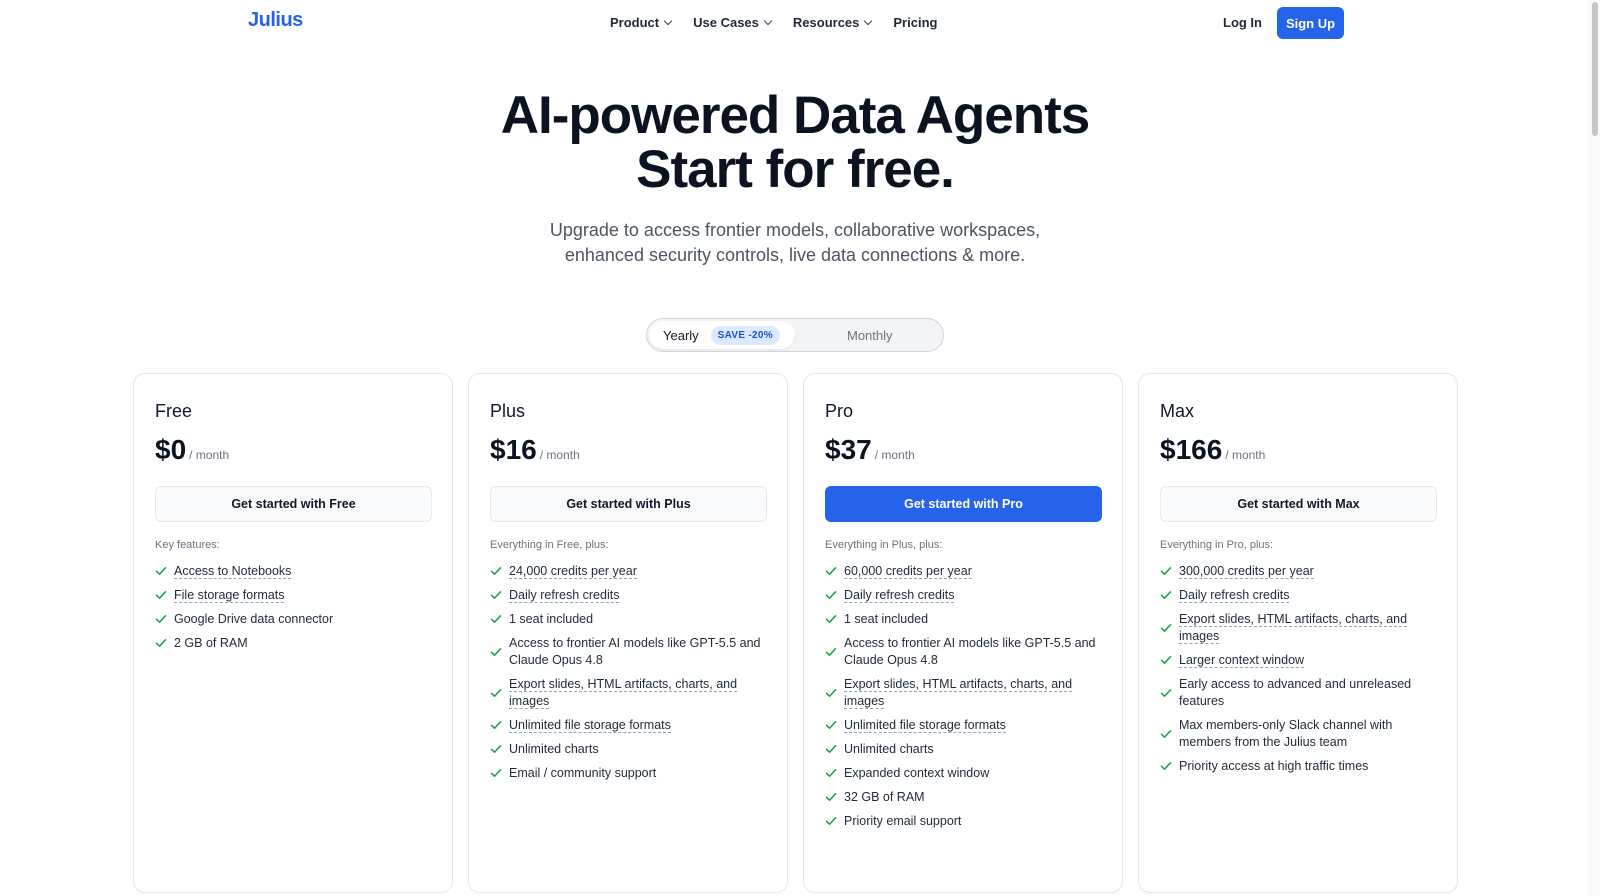  What do you see at coordinates (628, 749) in the screenshot?
I see `feature-item: Unlimited charts` at bounding box center [628, 749].